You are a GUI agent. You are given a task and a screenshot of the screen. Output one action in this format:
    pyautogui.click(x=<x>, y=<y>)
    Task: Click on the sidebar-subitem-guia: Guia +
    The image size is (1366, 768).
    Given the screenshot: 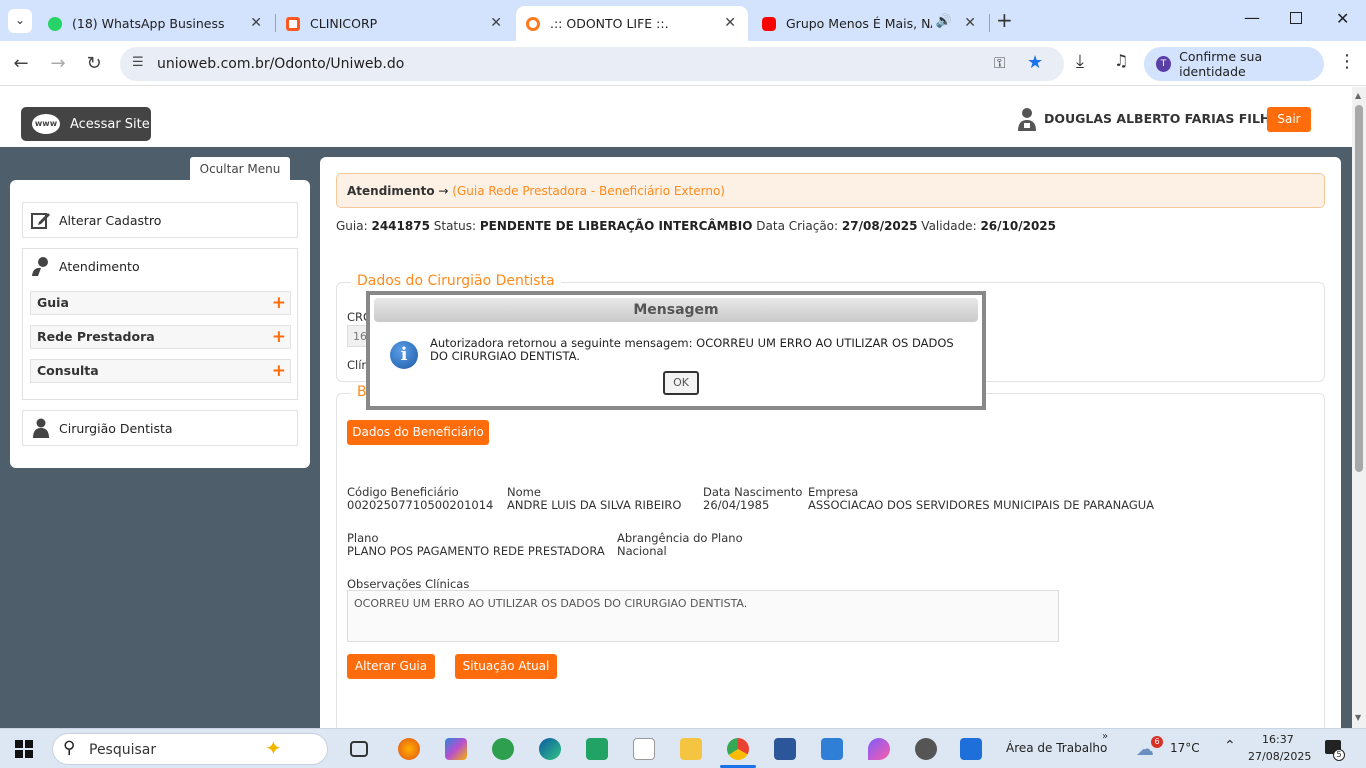 What is the action you would take?
    pyautogui.click(x=160, y=303)
    